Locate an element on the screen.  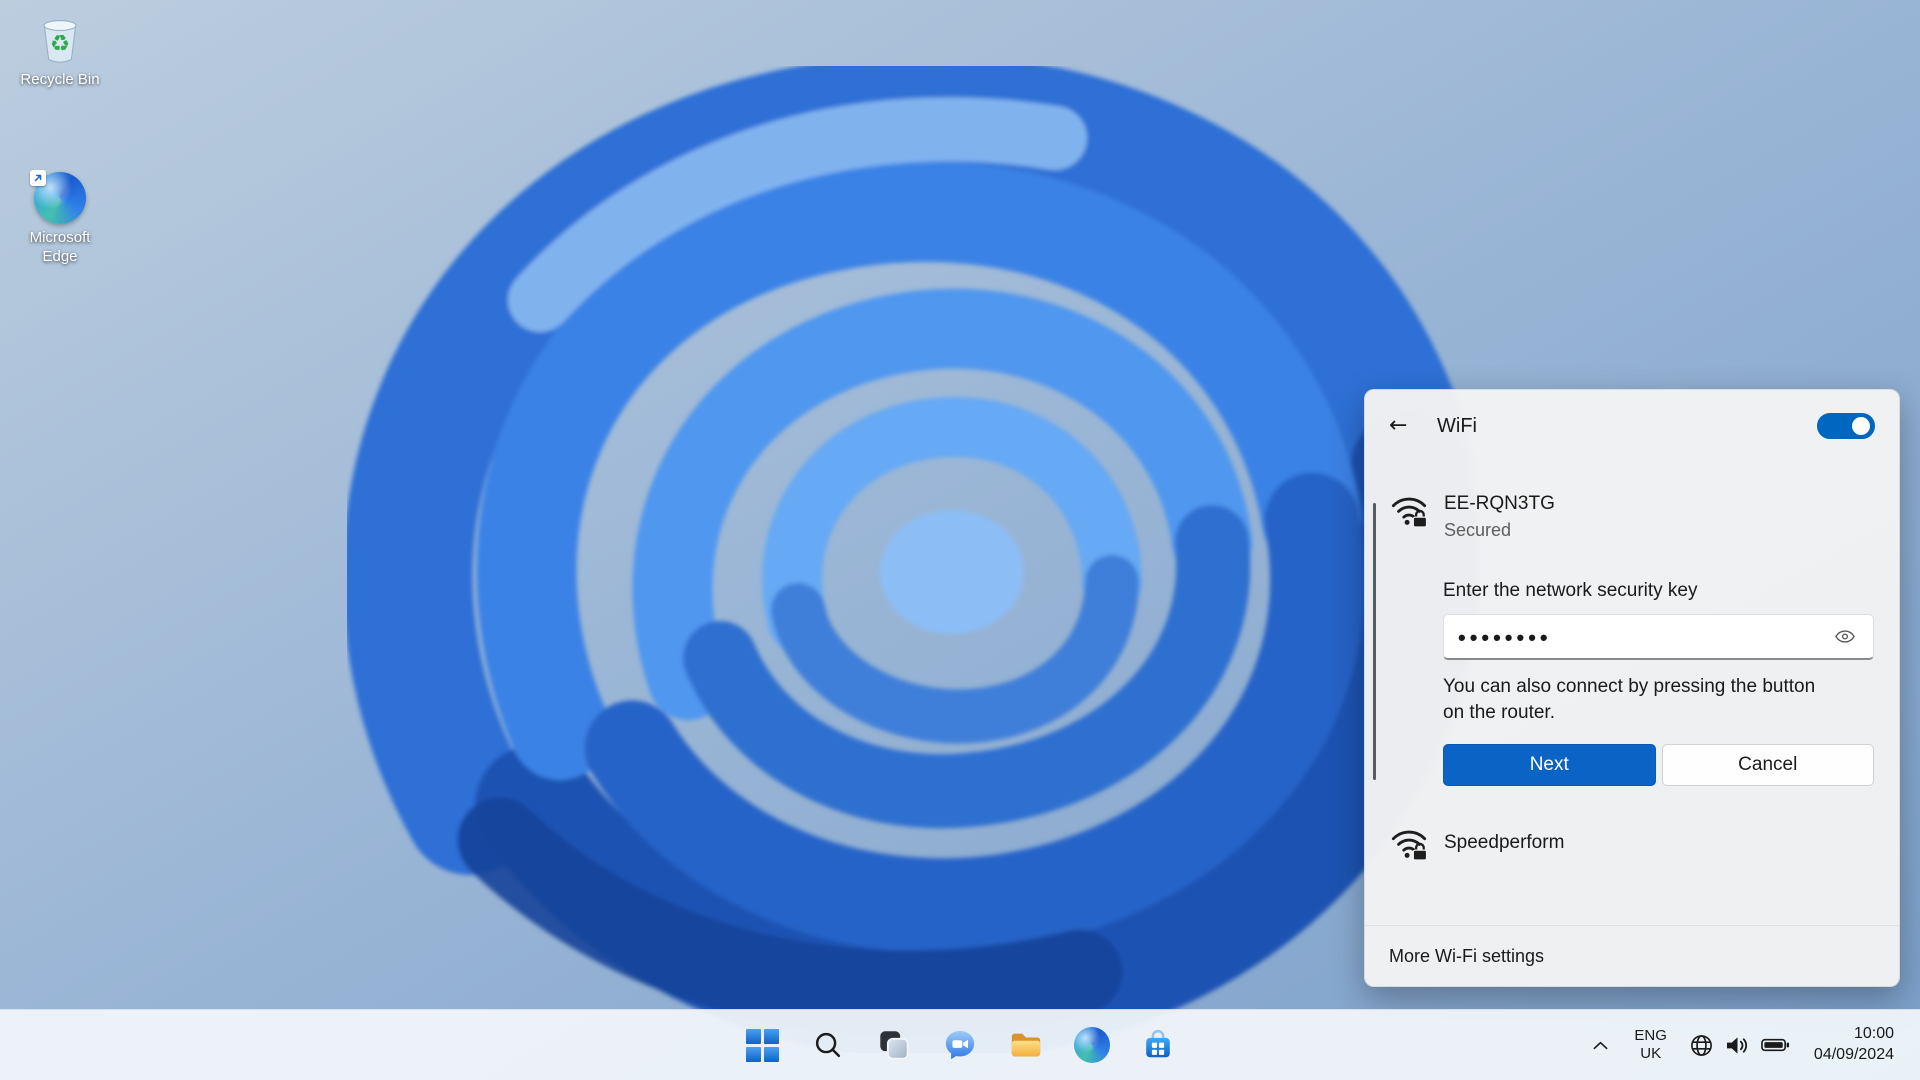
volume-icon is located at coordinates (1736, 1045).